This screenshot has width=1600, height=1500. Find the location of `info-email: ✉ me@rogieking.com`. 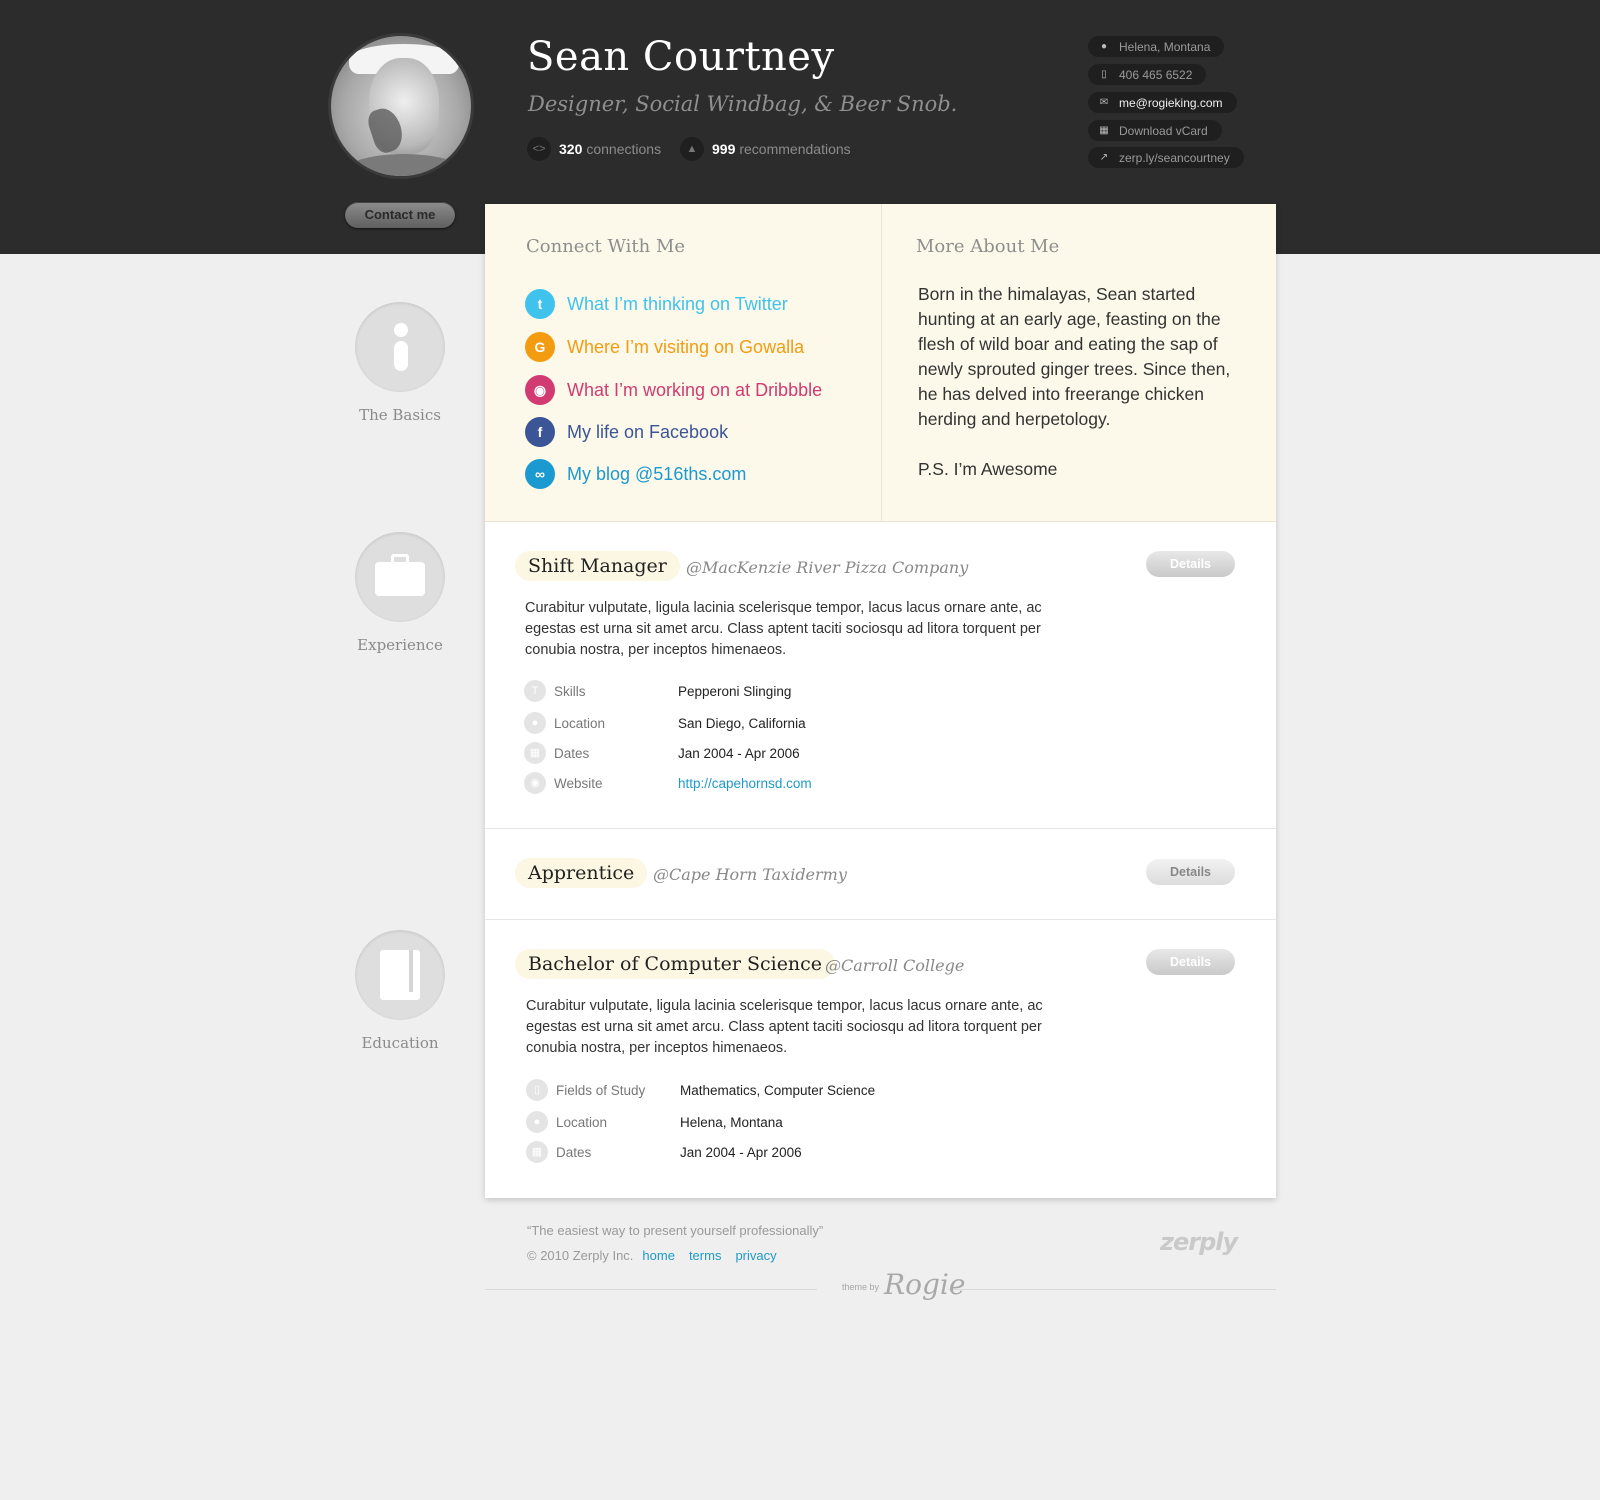

info-email: ✉ me@rogieking.com is located at coordinates (1162, 102).